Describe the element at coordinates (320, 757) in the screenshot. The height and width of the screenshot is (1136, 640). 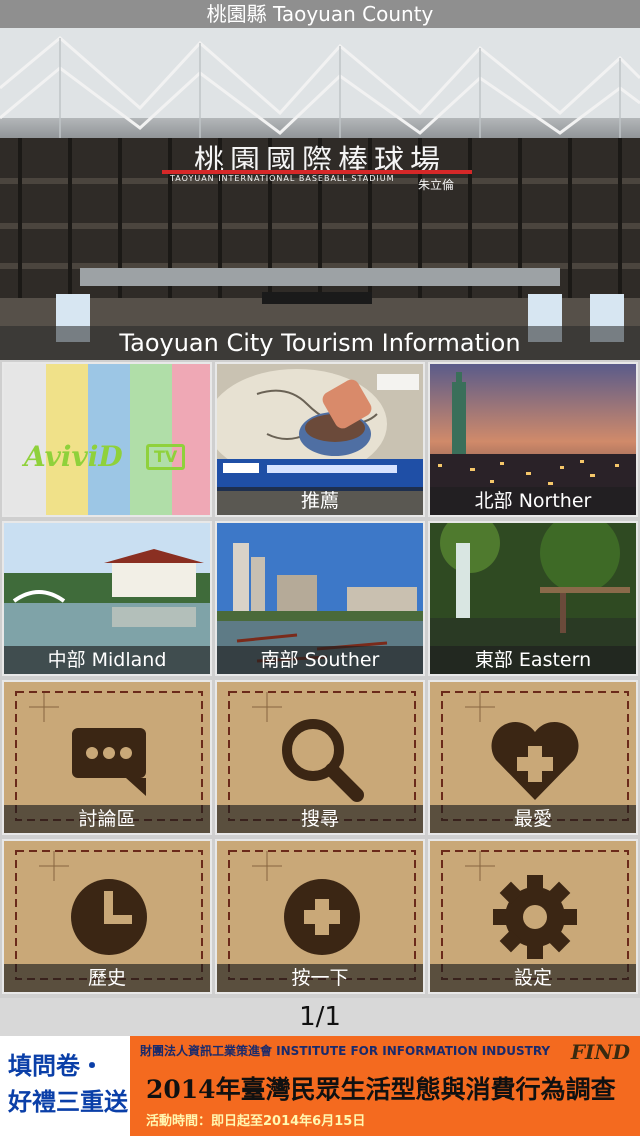
I see `tile-search: 搜尋` at that location.